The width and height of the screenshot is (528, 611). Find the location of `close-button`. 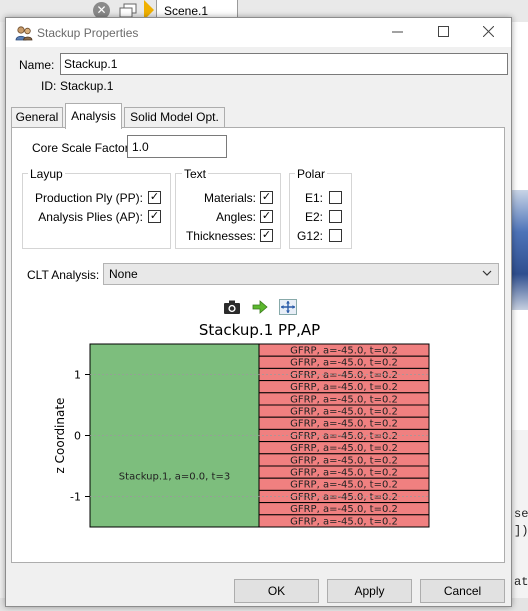

close-button is located at coordinates (488, 32).